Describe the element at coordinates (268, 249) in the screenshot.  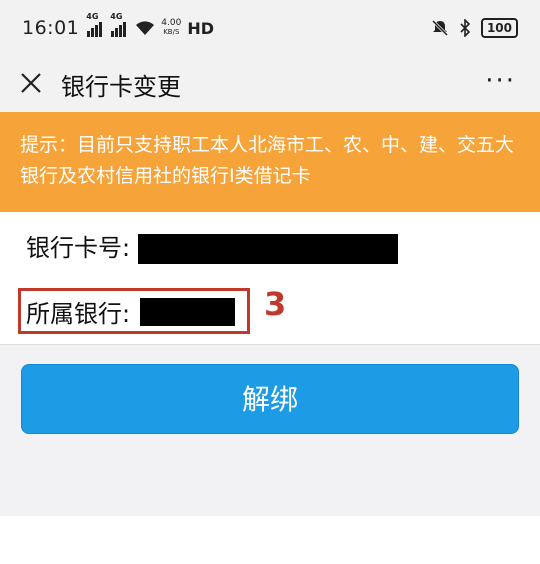
I see `card-number-redacted` at that location.